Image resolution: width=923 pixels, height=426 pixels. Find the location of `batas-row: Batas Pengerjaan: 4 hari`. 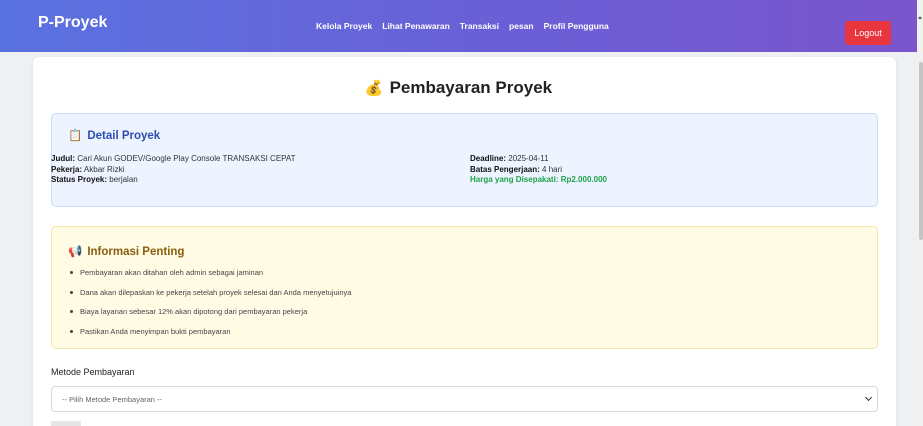

batas-row: Batas Pengerjaan: 4 hari is located at coordinates (538, 170).